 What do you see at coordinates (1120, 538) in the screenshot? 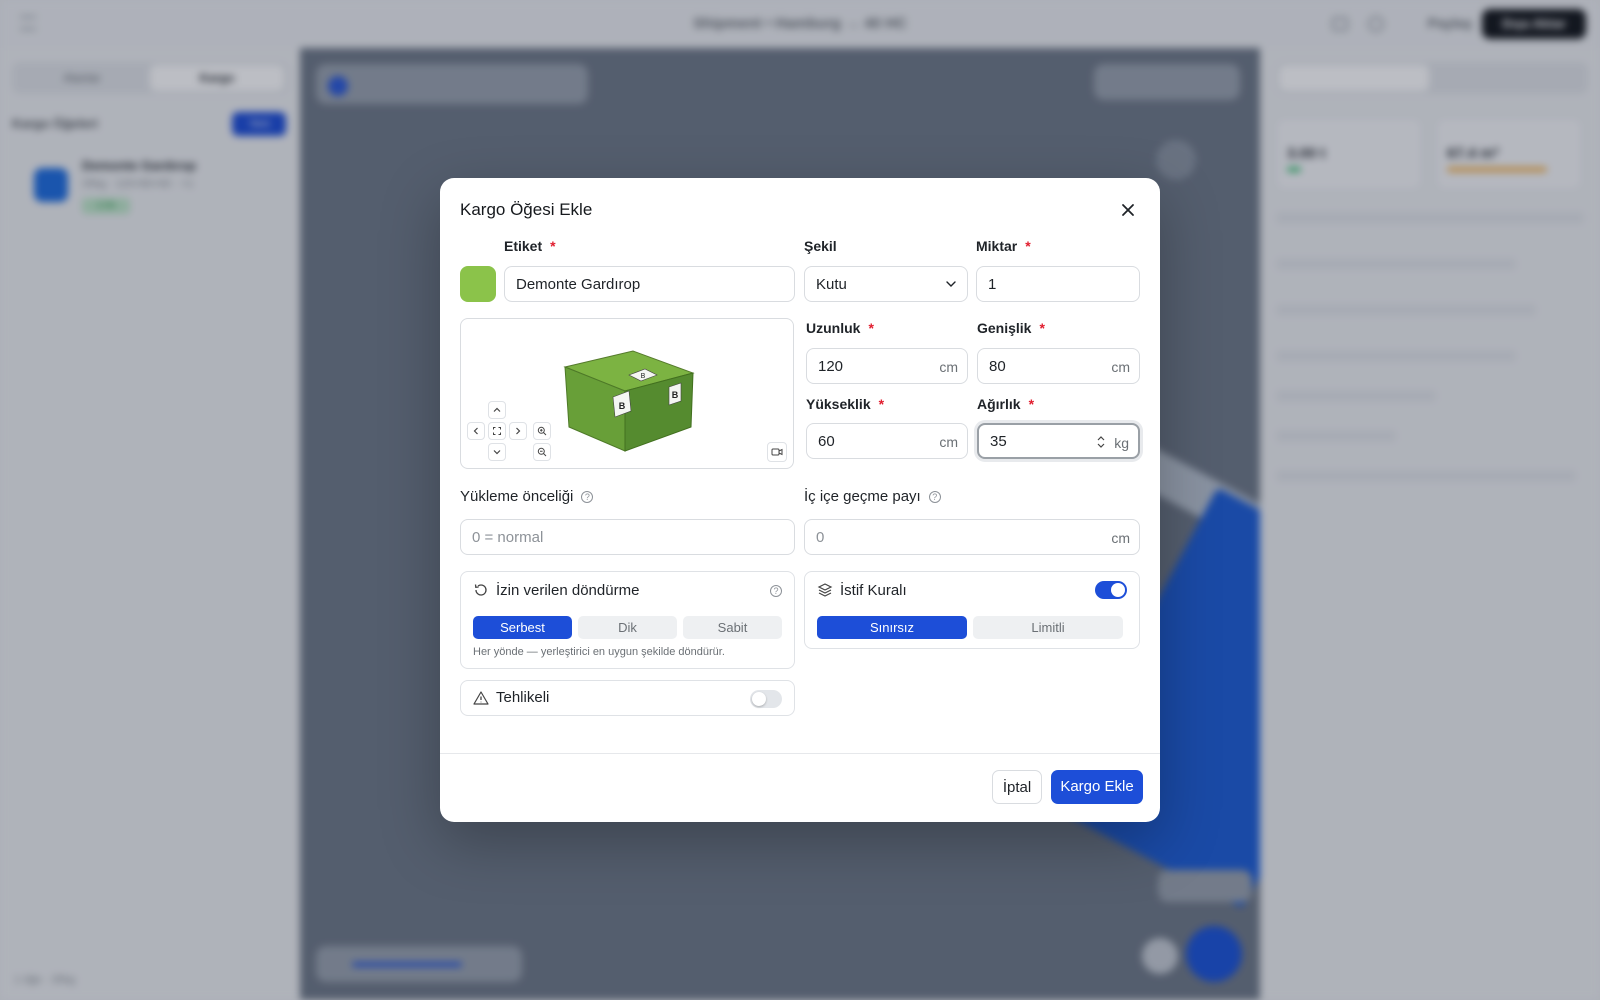
I see `nesting-unit: cm` at bounding box center [1120, 538].